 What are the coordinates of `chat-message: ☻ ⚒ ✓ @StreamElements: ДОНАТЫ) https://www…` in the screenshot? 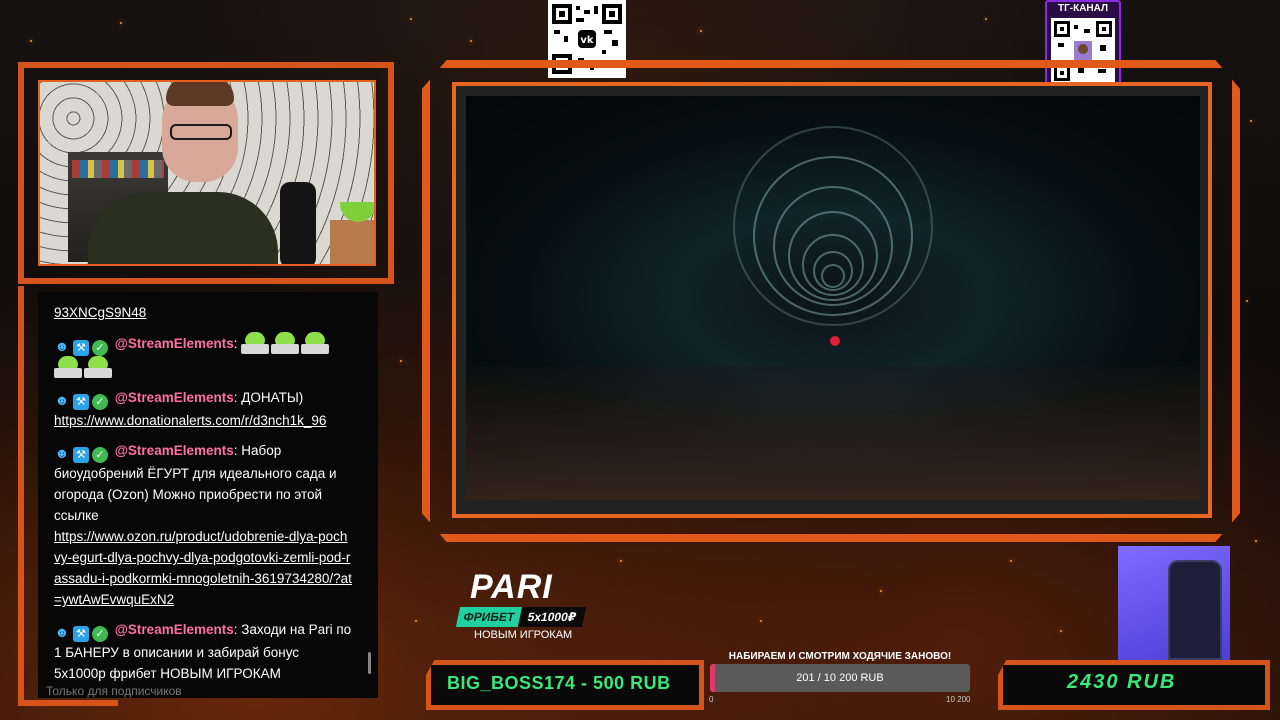 It's located at (204, 409).